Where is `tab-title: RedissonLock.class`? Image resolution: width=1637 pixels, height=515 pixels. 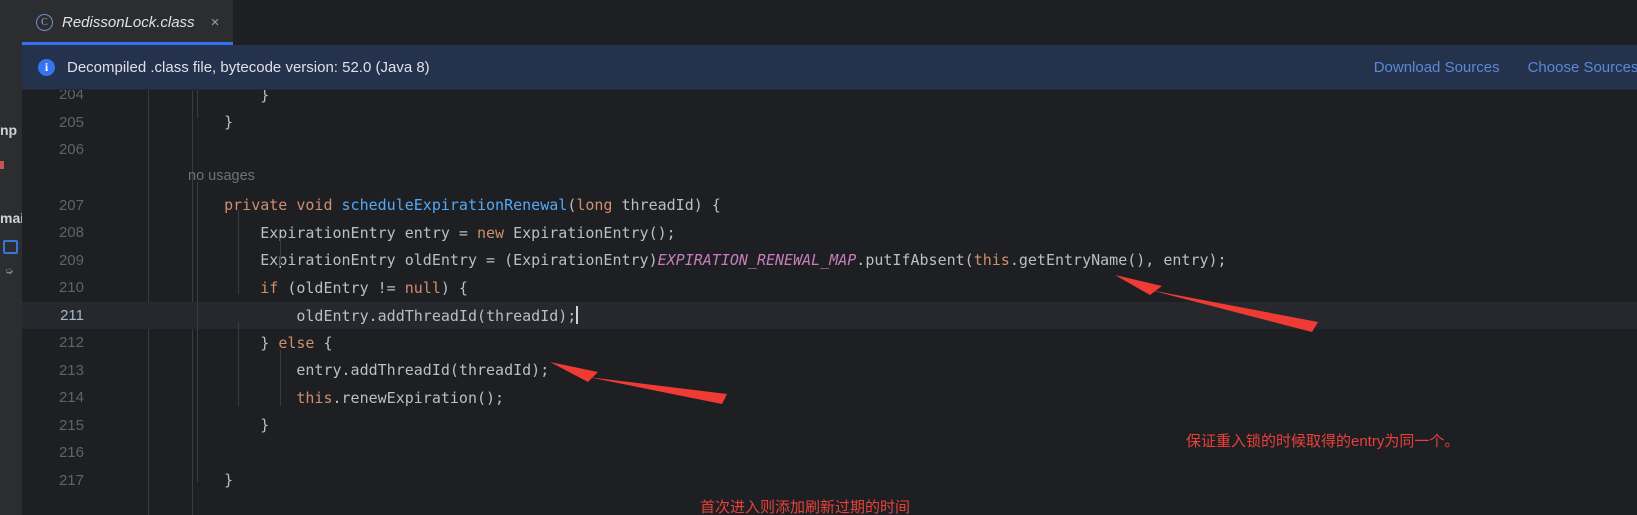
tab-title: RedissonLock.class is located at coordinates (128, 22).